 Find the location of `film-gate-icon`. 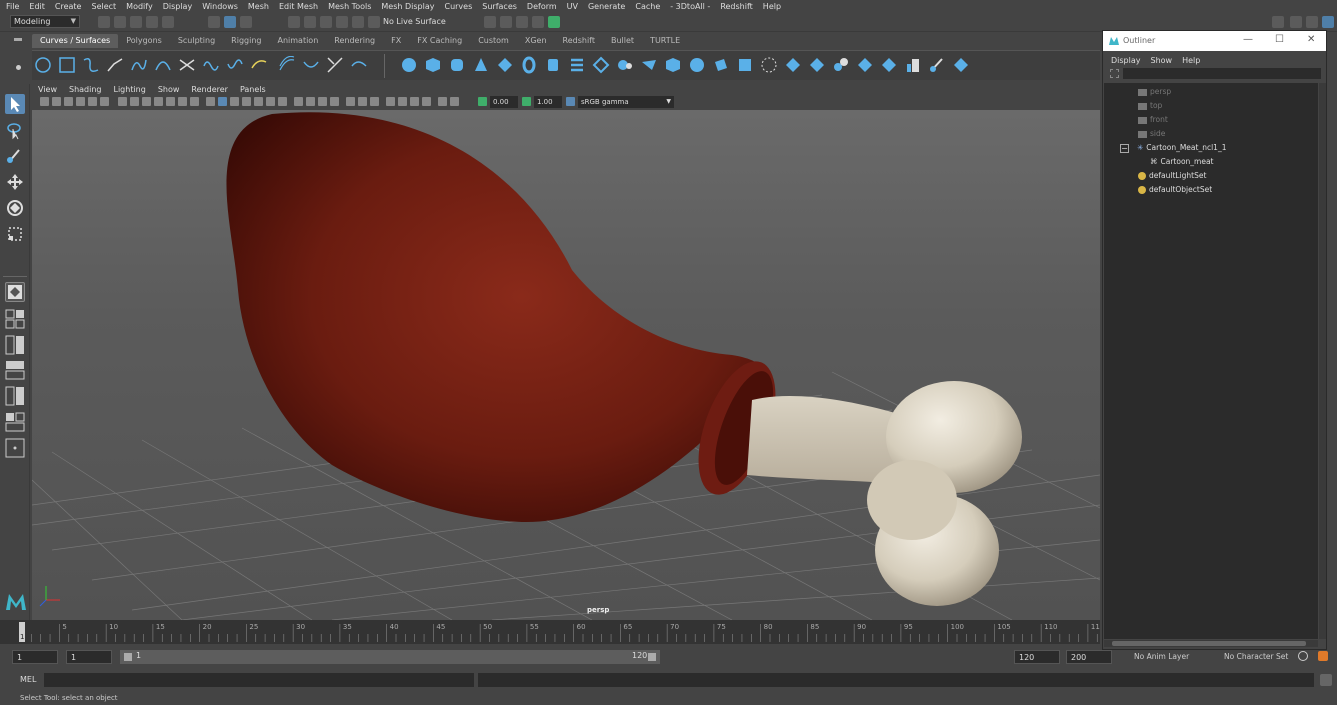

film-gate-icon is located at coordinates (134, 101).